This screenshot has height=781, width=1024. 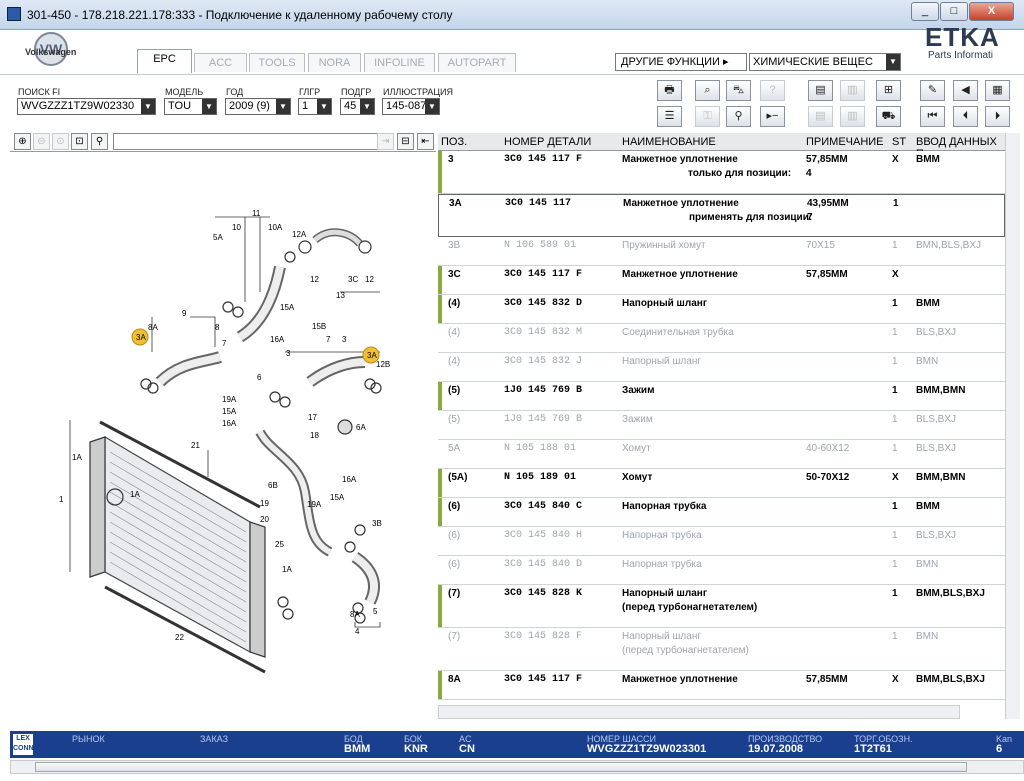 I want to click on table-row: (5) 1J0 145 769 B Зажим 1 BMM,BMN, so click(x=721, y=396).